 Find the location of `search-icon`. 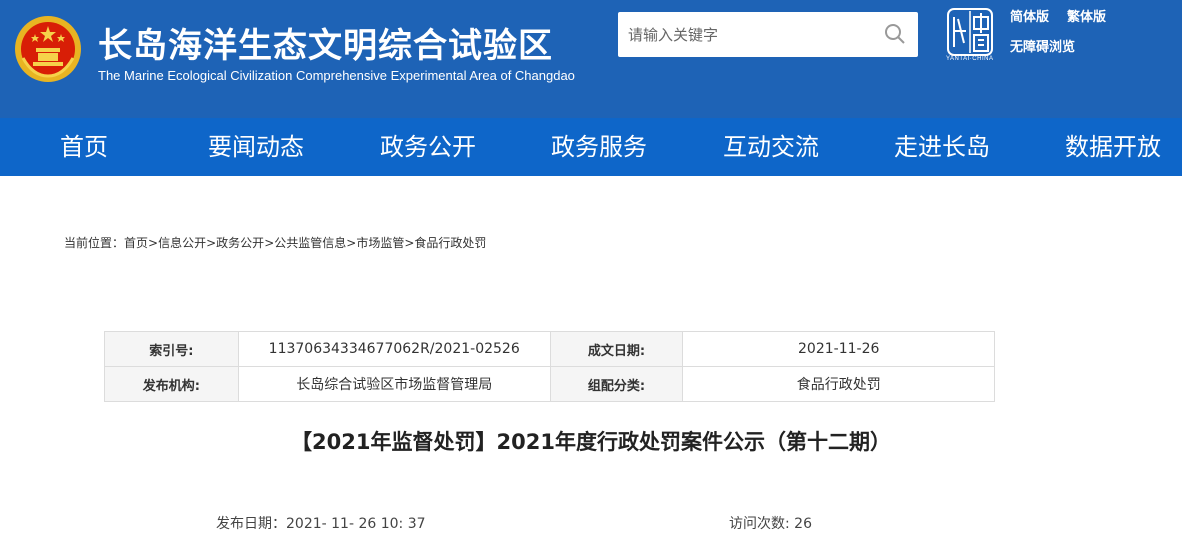

search-icon is located at coordinates (895, 34).